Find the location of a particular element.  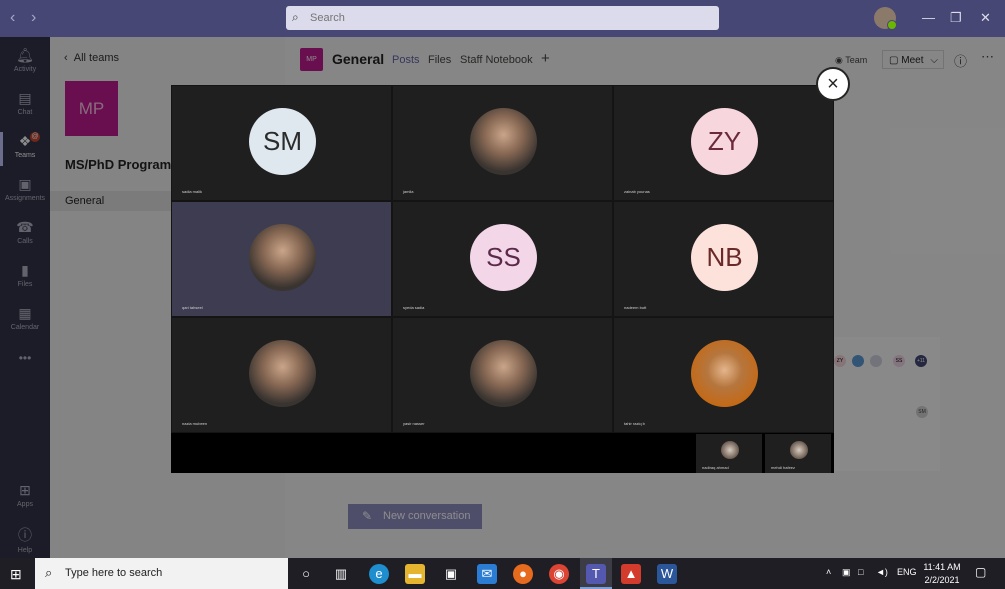

participant-avatar: SM is located at coordinates (282, 141).